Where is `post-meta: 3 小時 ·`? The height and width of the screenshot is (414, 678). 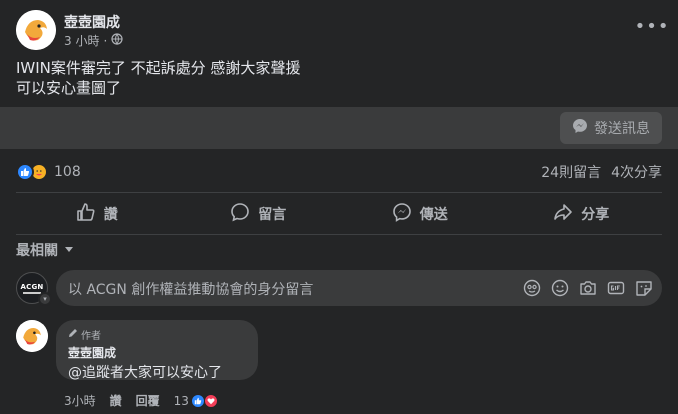
post-meta: 3 小時 · is located at coordinates (93, 40).